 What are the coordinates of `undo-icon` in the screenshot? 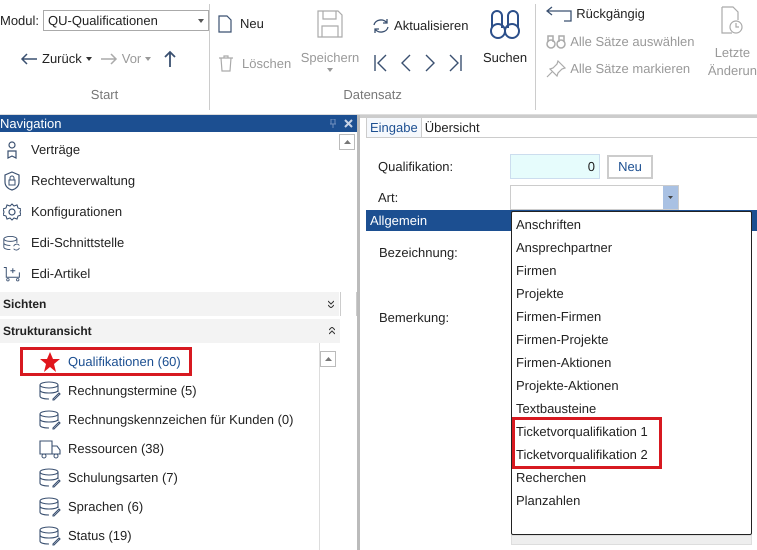 It's located at (559, 14).